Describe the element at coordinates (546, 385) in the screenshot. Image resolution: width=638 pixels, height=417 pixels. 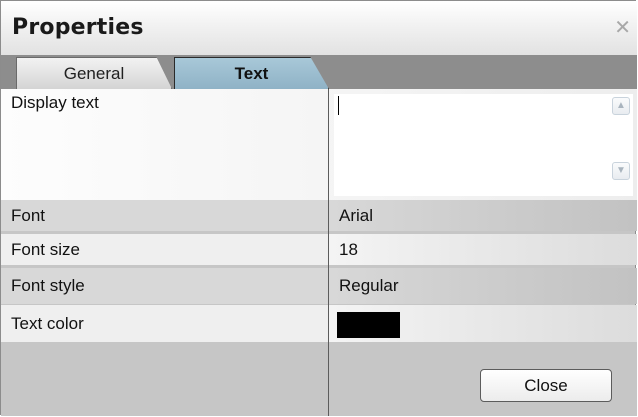
I see `close-button: Close` at that location.